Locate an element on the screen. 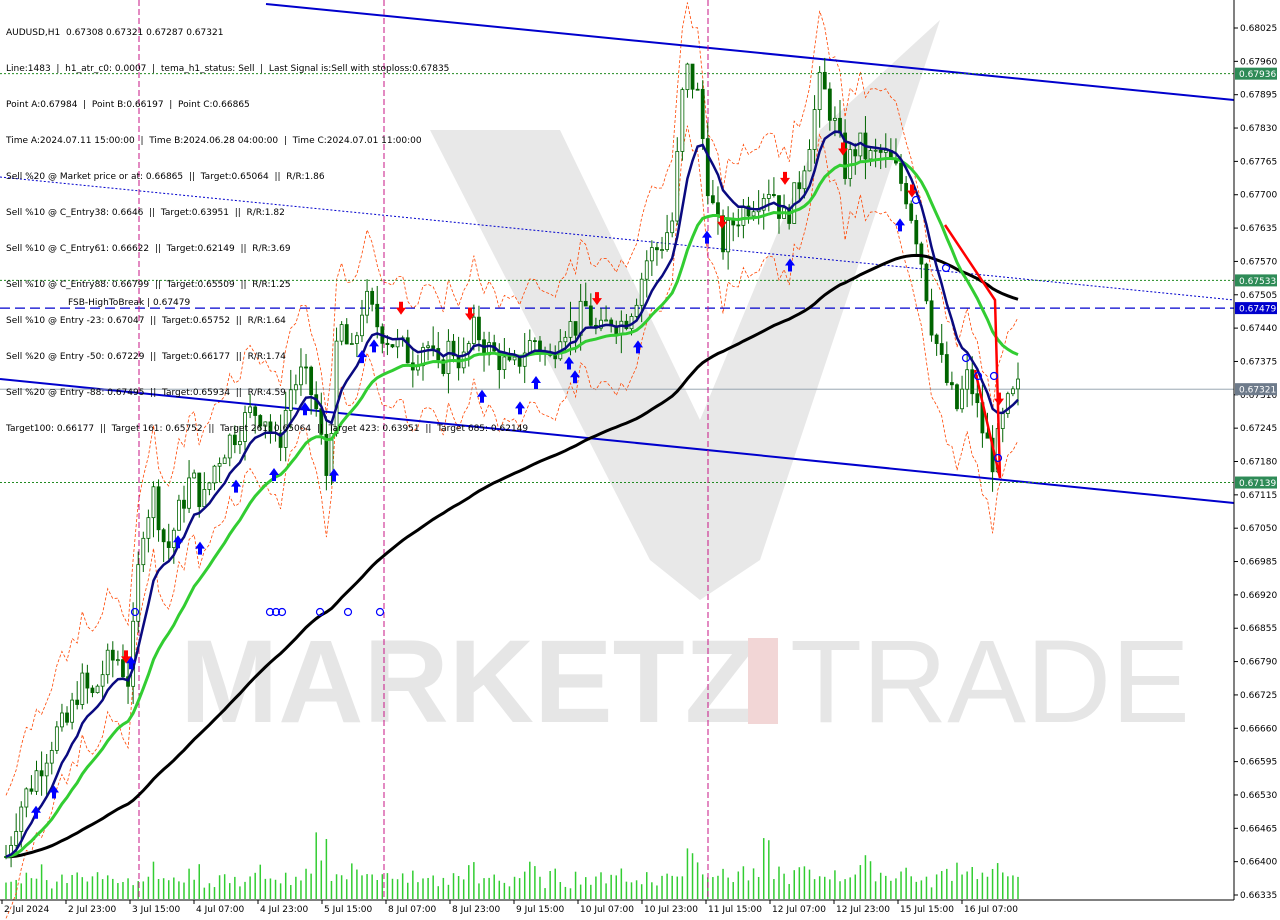 Image resolution: width=1280 pixels, height=920 pixels. price-tick-label: 0.66400 is located at coordinates (1258, 863).